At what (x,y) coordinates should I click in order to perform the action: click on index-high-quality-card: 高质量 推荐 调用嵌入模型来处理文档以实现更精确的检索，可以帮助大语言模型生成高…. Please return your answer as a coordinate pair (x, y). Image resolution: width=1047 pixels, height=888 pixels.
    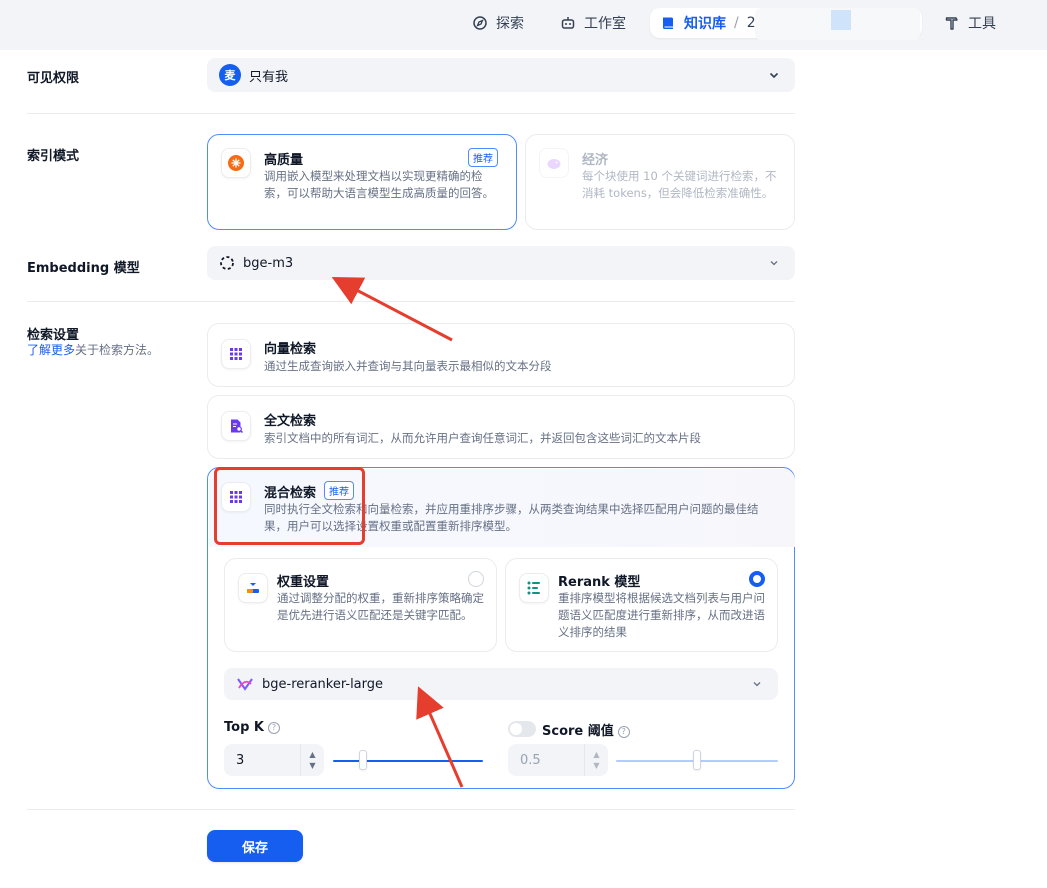
    Looking at the image, I should click on (362, 182).